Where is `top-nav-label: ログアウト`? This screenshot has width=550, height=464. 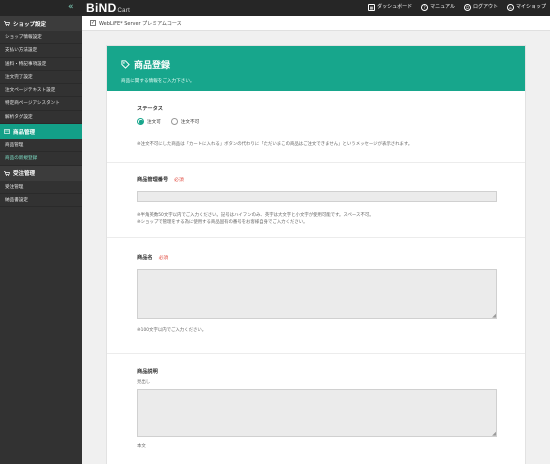
top-nav-label: ログアウト is located at coordinates (485, 7).